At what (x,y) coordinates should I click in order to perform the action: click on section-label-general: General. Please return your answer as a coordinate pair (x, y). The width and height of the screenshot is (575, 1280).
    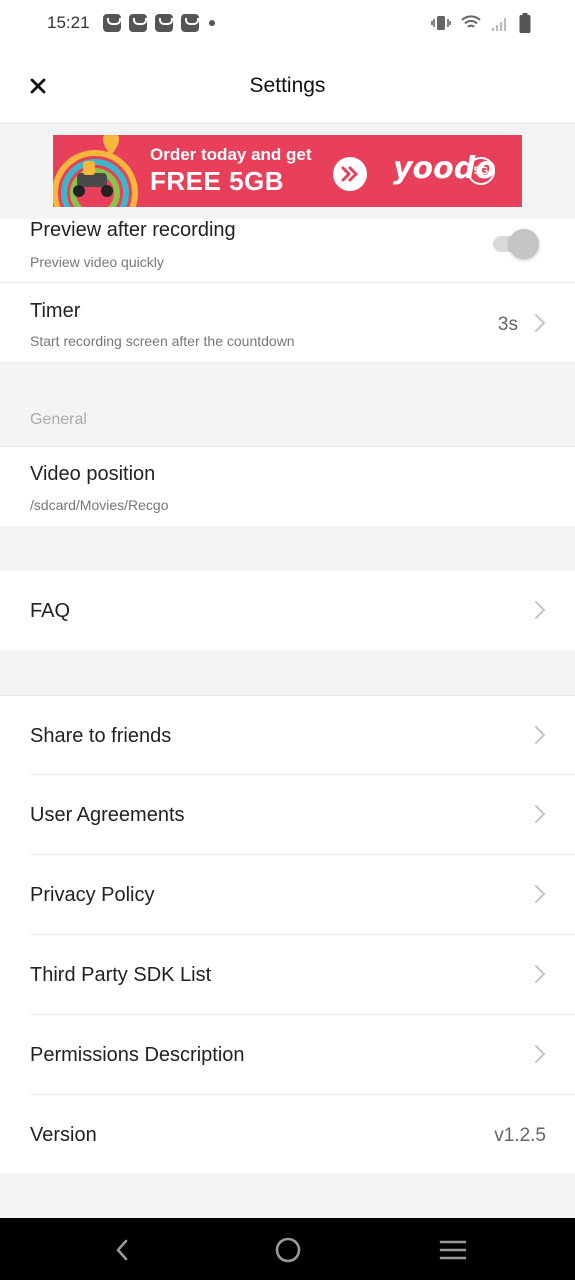
    Looking at the image, I should click on (58, 419).